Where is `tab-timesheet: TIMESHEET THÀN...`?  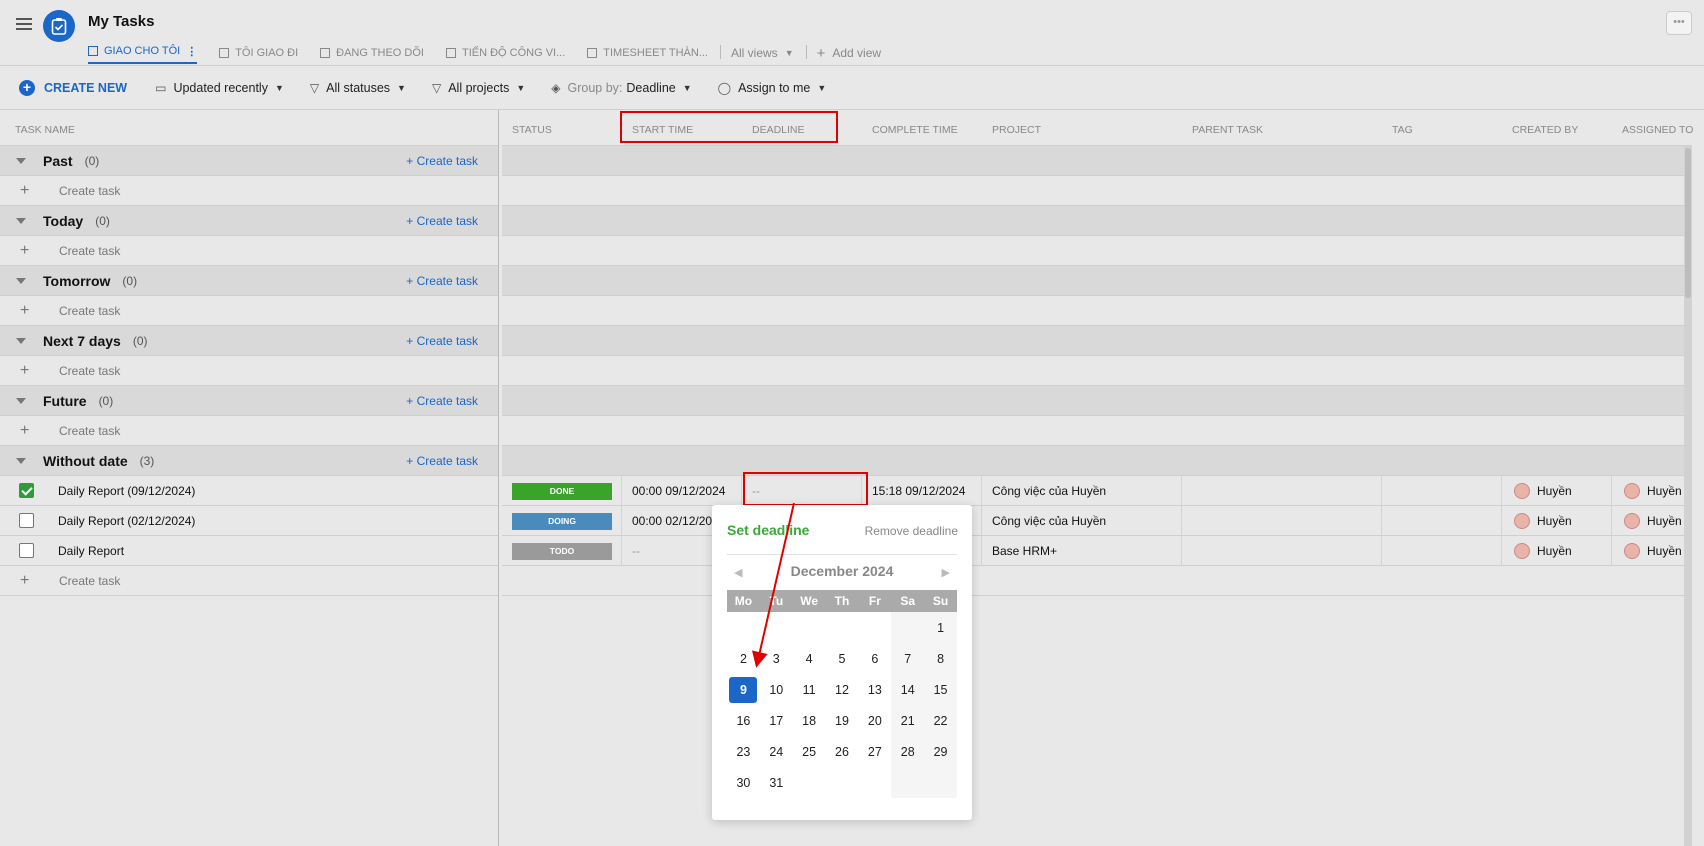
tab-timesheet: TIMESHEET THÀN... is located at coordinates (647, 53).